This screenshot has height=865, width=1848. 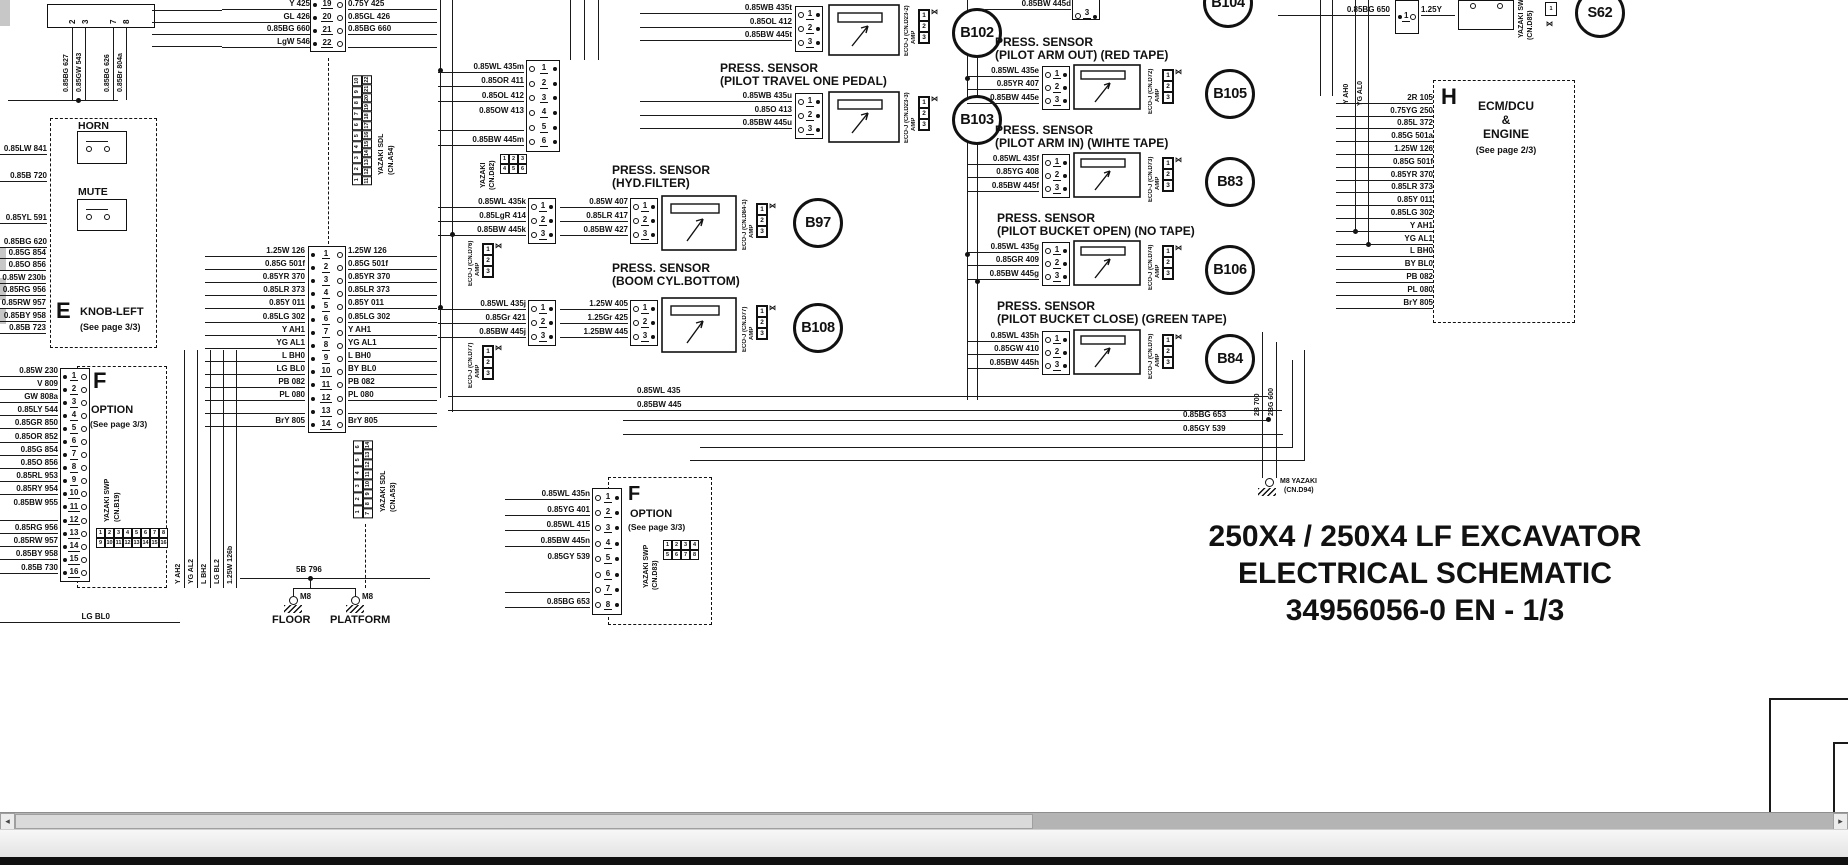 I want to click on wire-label: 0.85L 372, so click(x=1415, y=123).